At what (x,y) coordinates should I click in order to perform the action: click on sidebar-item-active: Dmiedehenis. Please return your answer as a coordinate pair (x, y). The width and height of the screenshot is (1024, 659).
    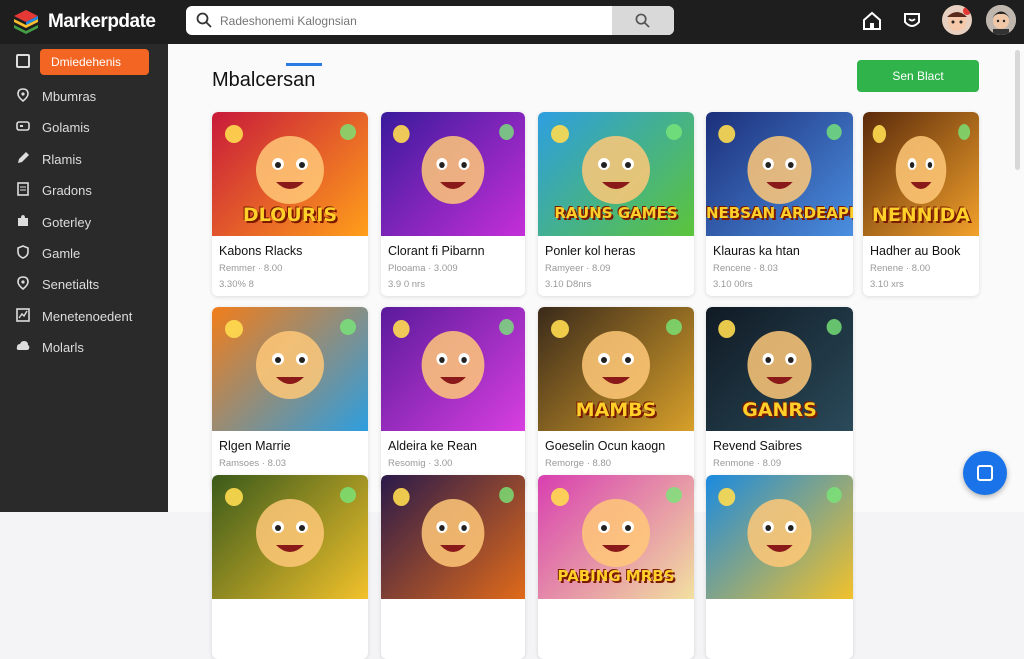
    Looking at the image, I should click on (94, 62).